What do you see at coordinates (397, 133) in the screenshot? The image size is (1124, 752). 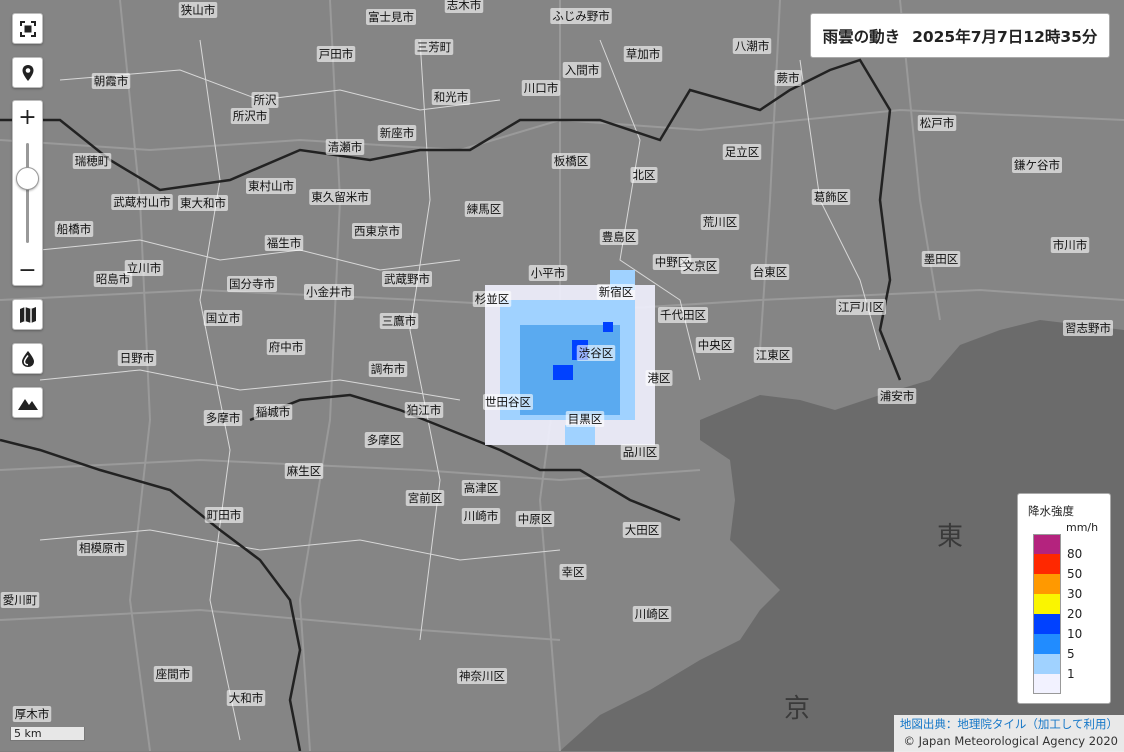 I see `place-label: 新座市` at bounding box center [397, 133].